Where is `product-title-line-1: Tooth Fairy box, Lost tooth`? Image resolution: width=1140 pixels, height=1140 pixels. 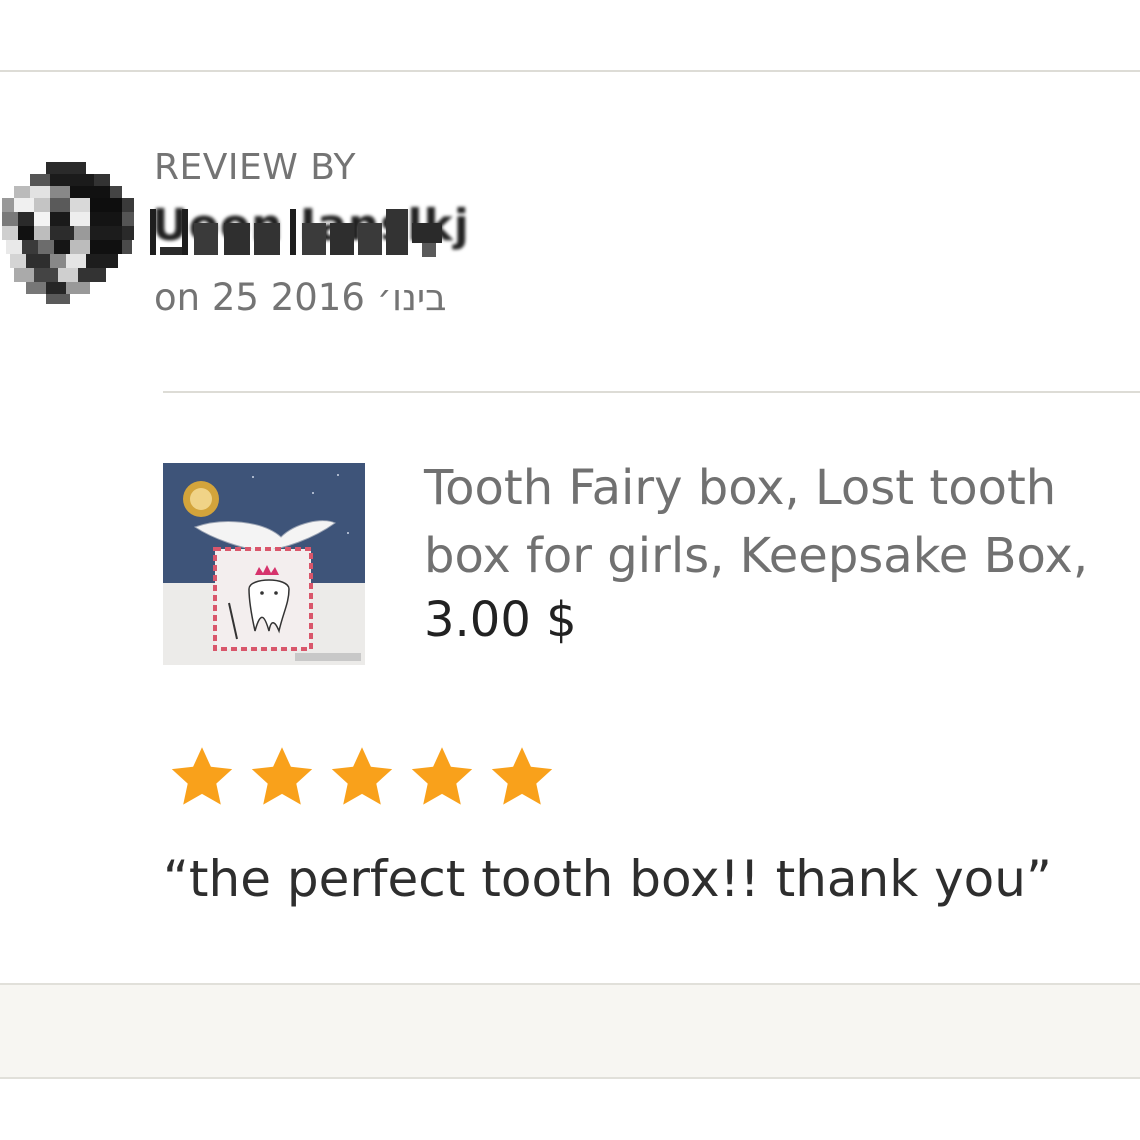 product-title-line-1: Tooth Fairy box, Lost tooth is located at coordinates (740, 488).